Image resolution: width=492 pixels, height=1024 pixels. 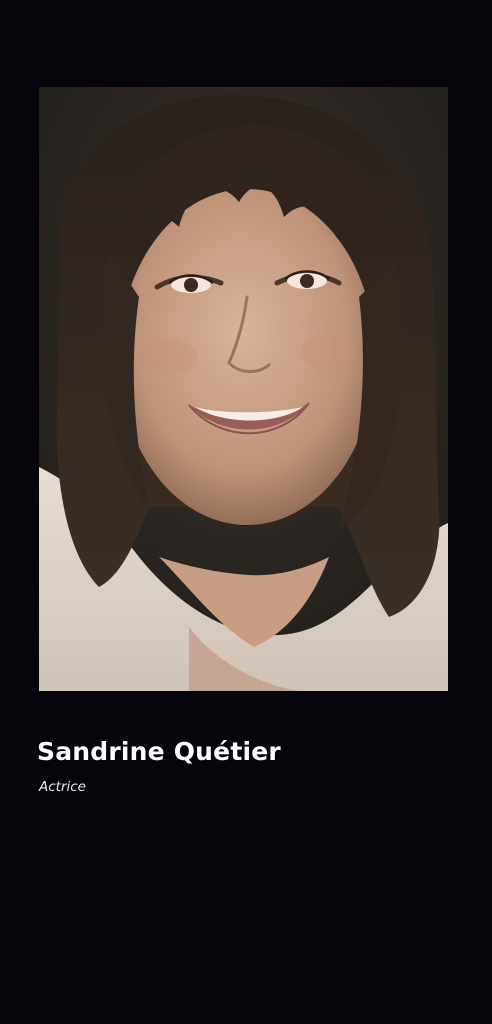 What do you see at coordinates (62, 787) in the screenshot?
I see `profile-role: Actrice` at bounding box center [62, 787].